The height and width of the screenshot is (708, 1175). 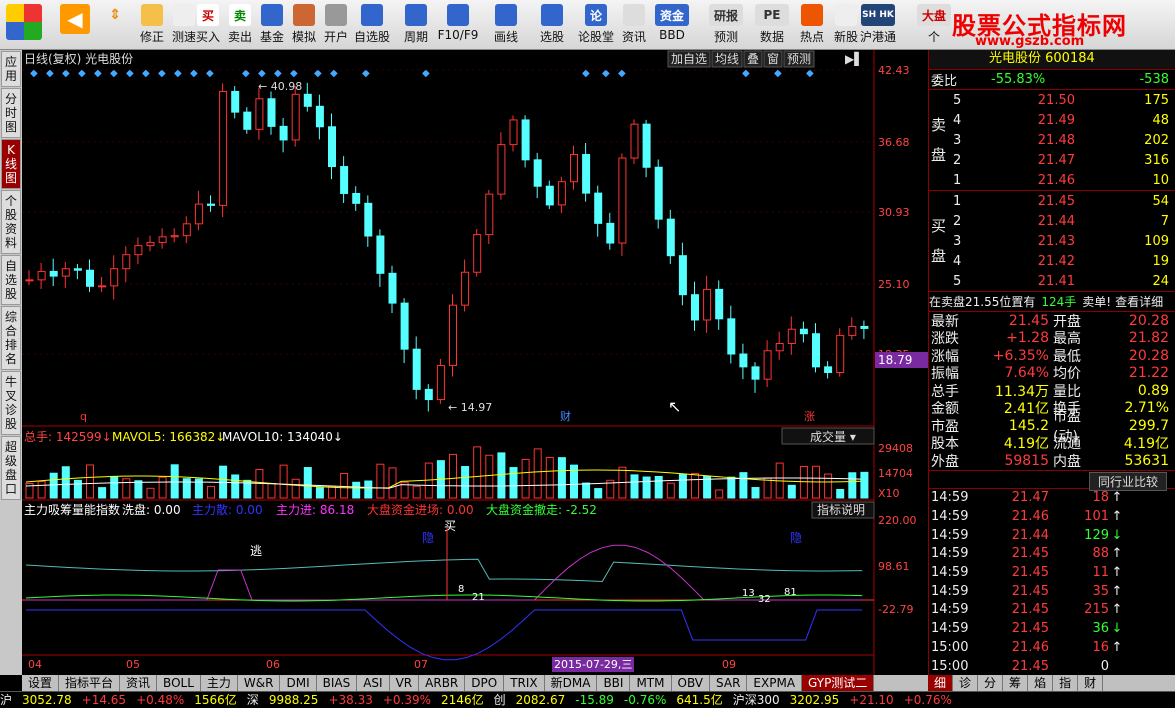 What do you see at coordinates (1052, 120) in the screenshot?
I see `sell-level: 4 21.49 48` at bounding box center [1052, 120].